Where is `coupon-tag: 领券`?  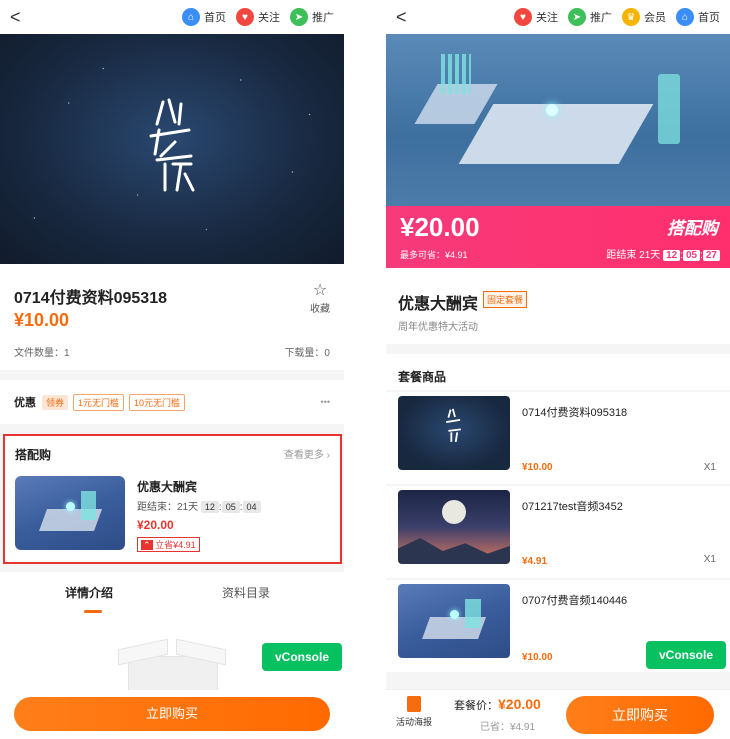
coupon-tag: 领券 is located at coordinates (55, 402).